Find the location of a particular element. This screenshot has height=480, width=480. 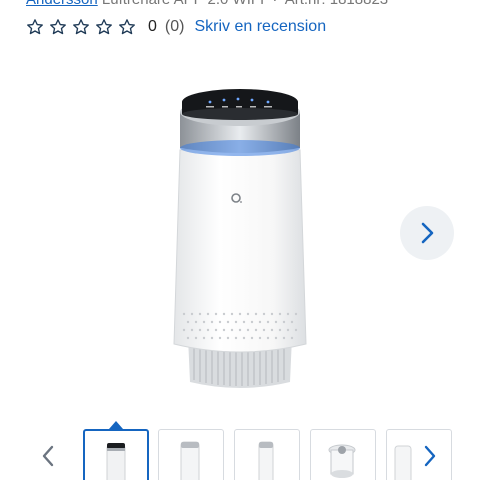

thumbnail-side is located at coordinates (191, 454).